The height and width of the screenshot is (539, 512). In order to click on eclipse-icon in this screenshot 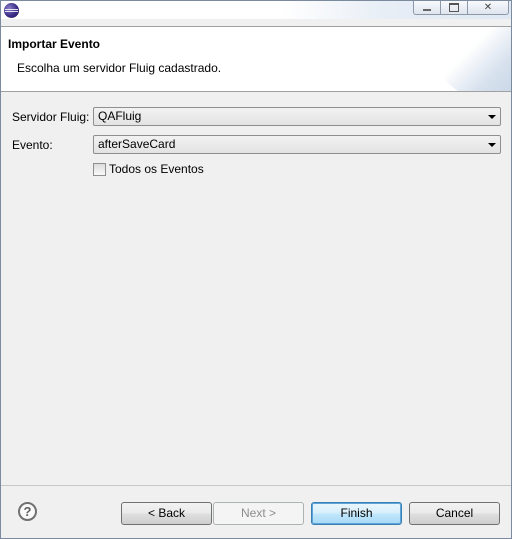, I will do `click(11, 10)`.